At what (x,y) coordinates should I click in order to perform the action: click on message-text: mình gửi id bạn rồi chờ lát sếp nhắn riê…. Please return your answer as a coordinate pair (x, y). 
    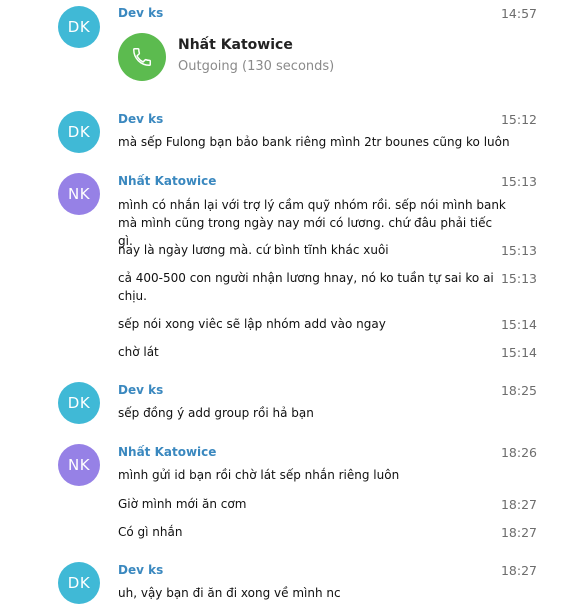
    Looking at the image, I should click on (259, 475).